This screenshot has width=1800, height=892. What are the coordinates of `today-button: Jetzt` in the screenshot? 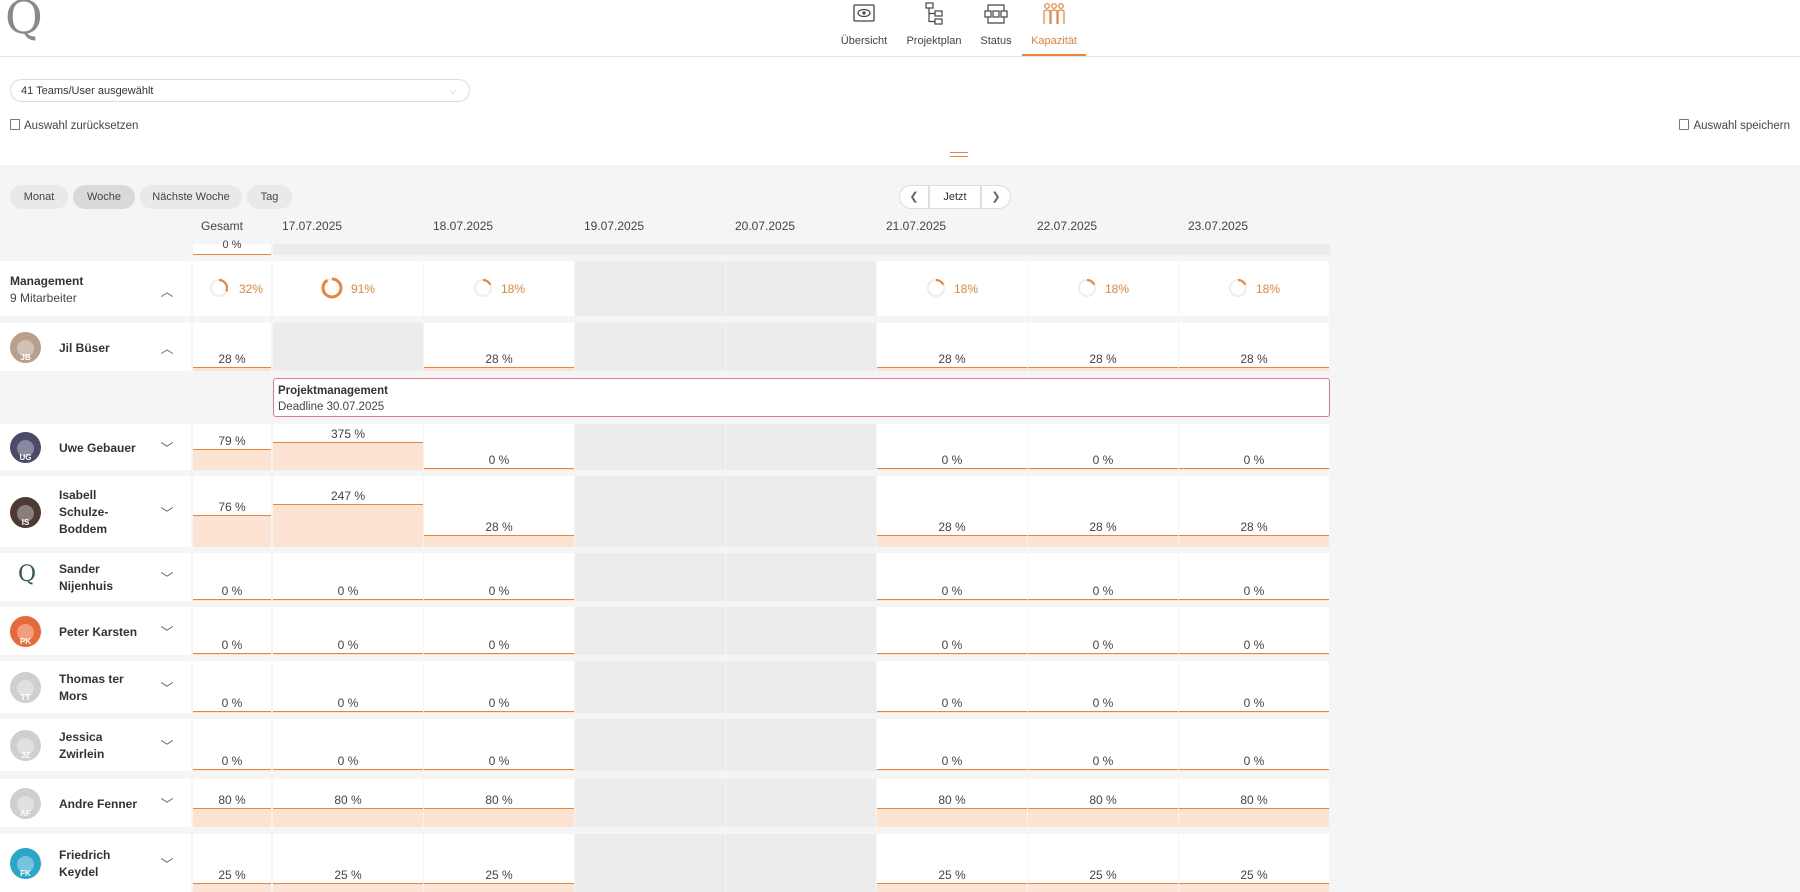 It's located at (955, 197).